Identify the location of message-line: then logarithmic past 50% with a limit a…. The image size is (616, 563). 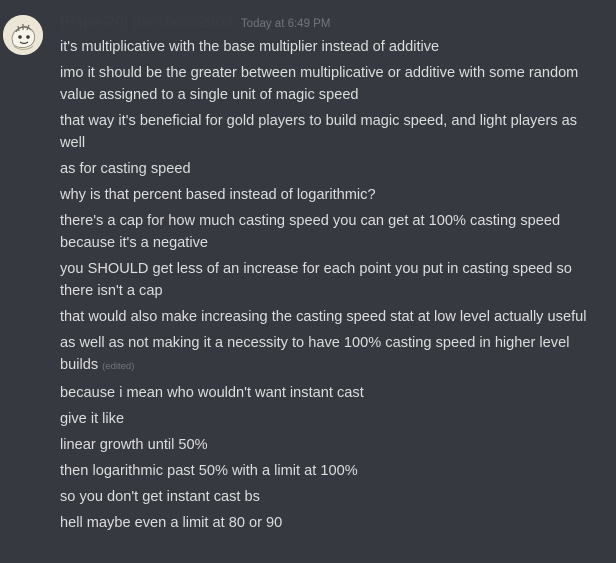
(330, 471).